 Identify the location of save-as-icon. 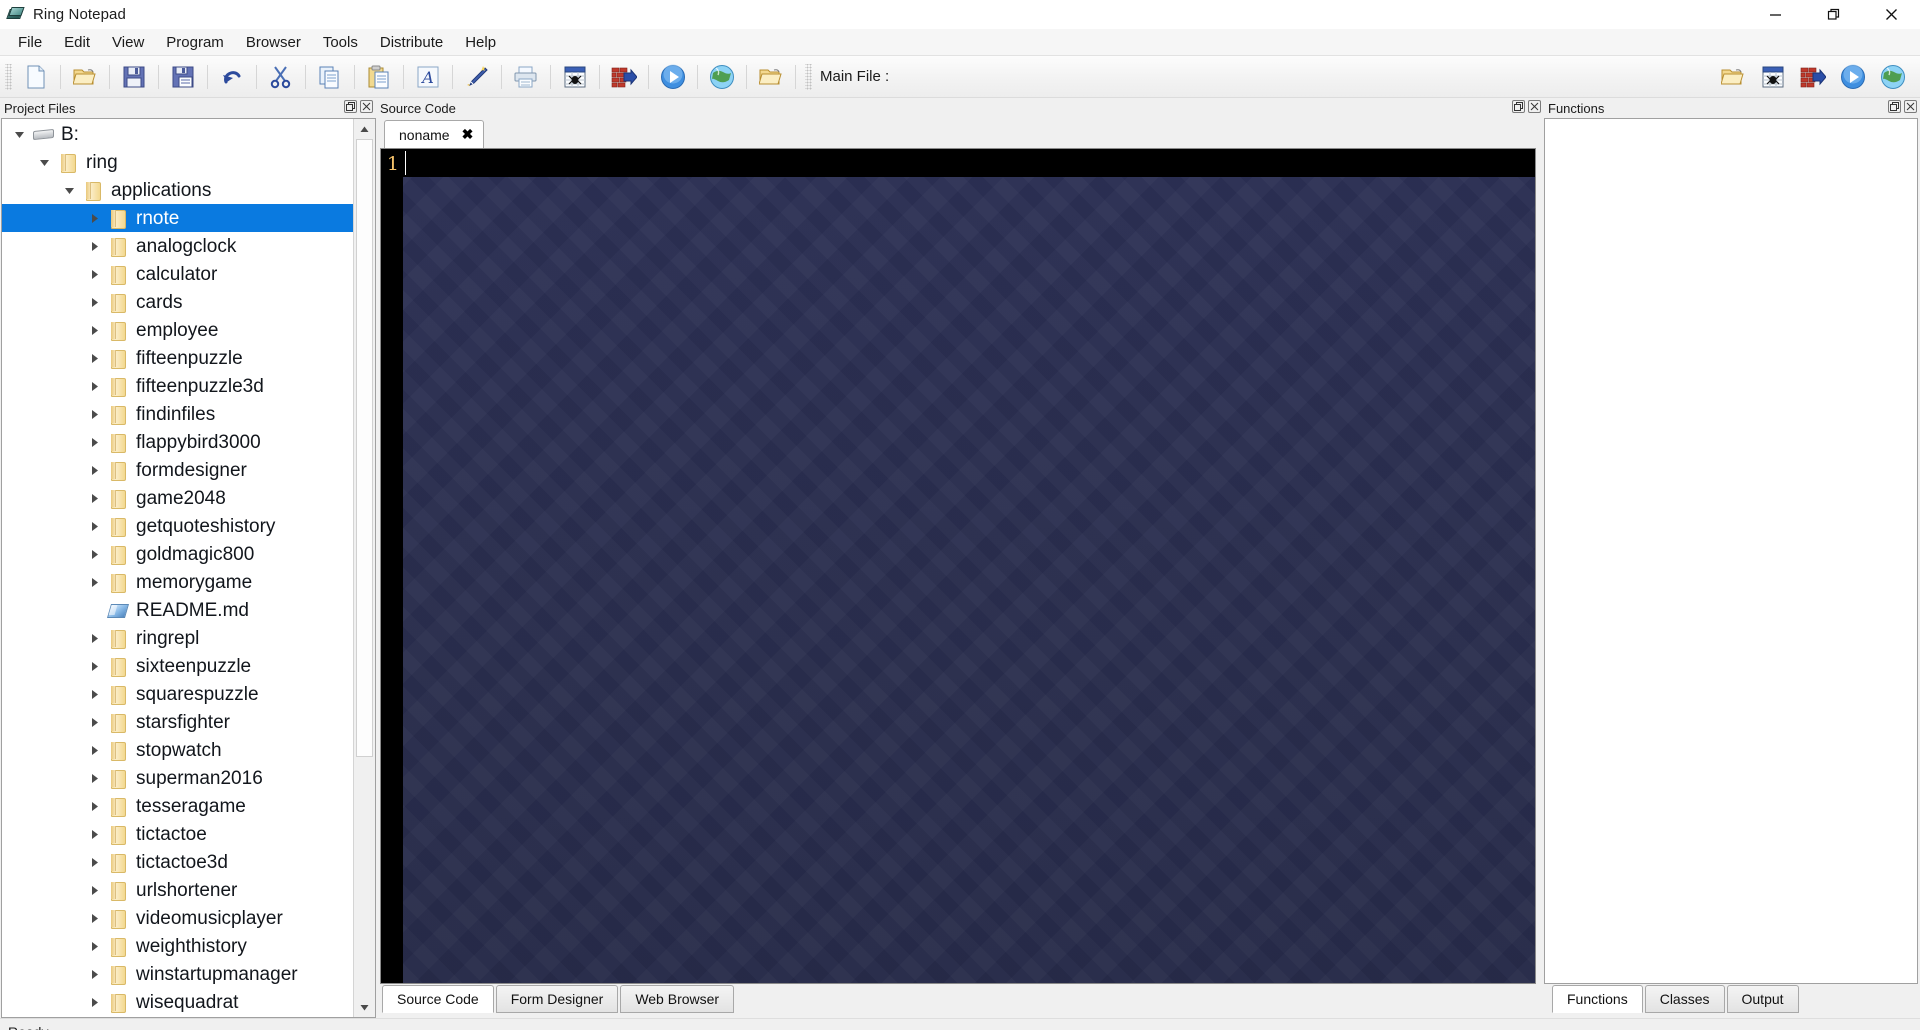
(183, 77).